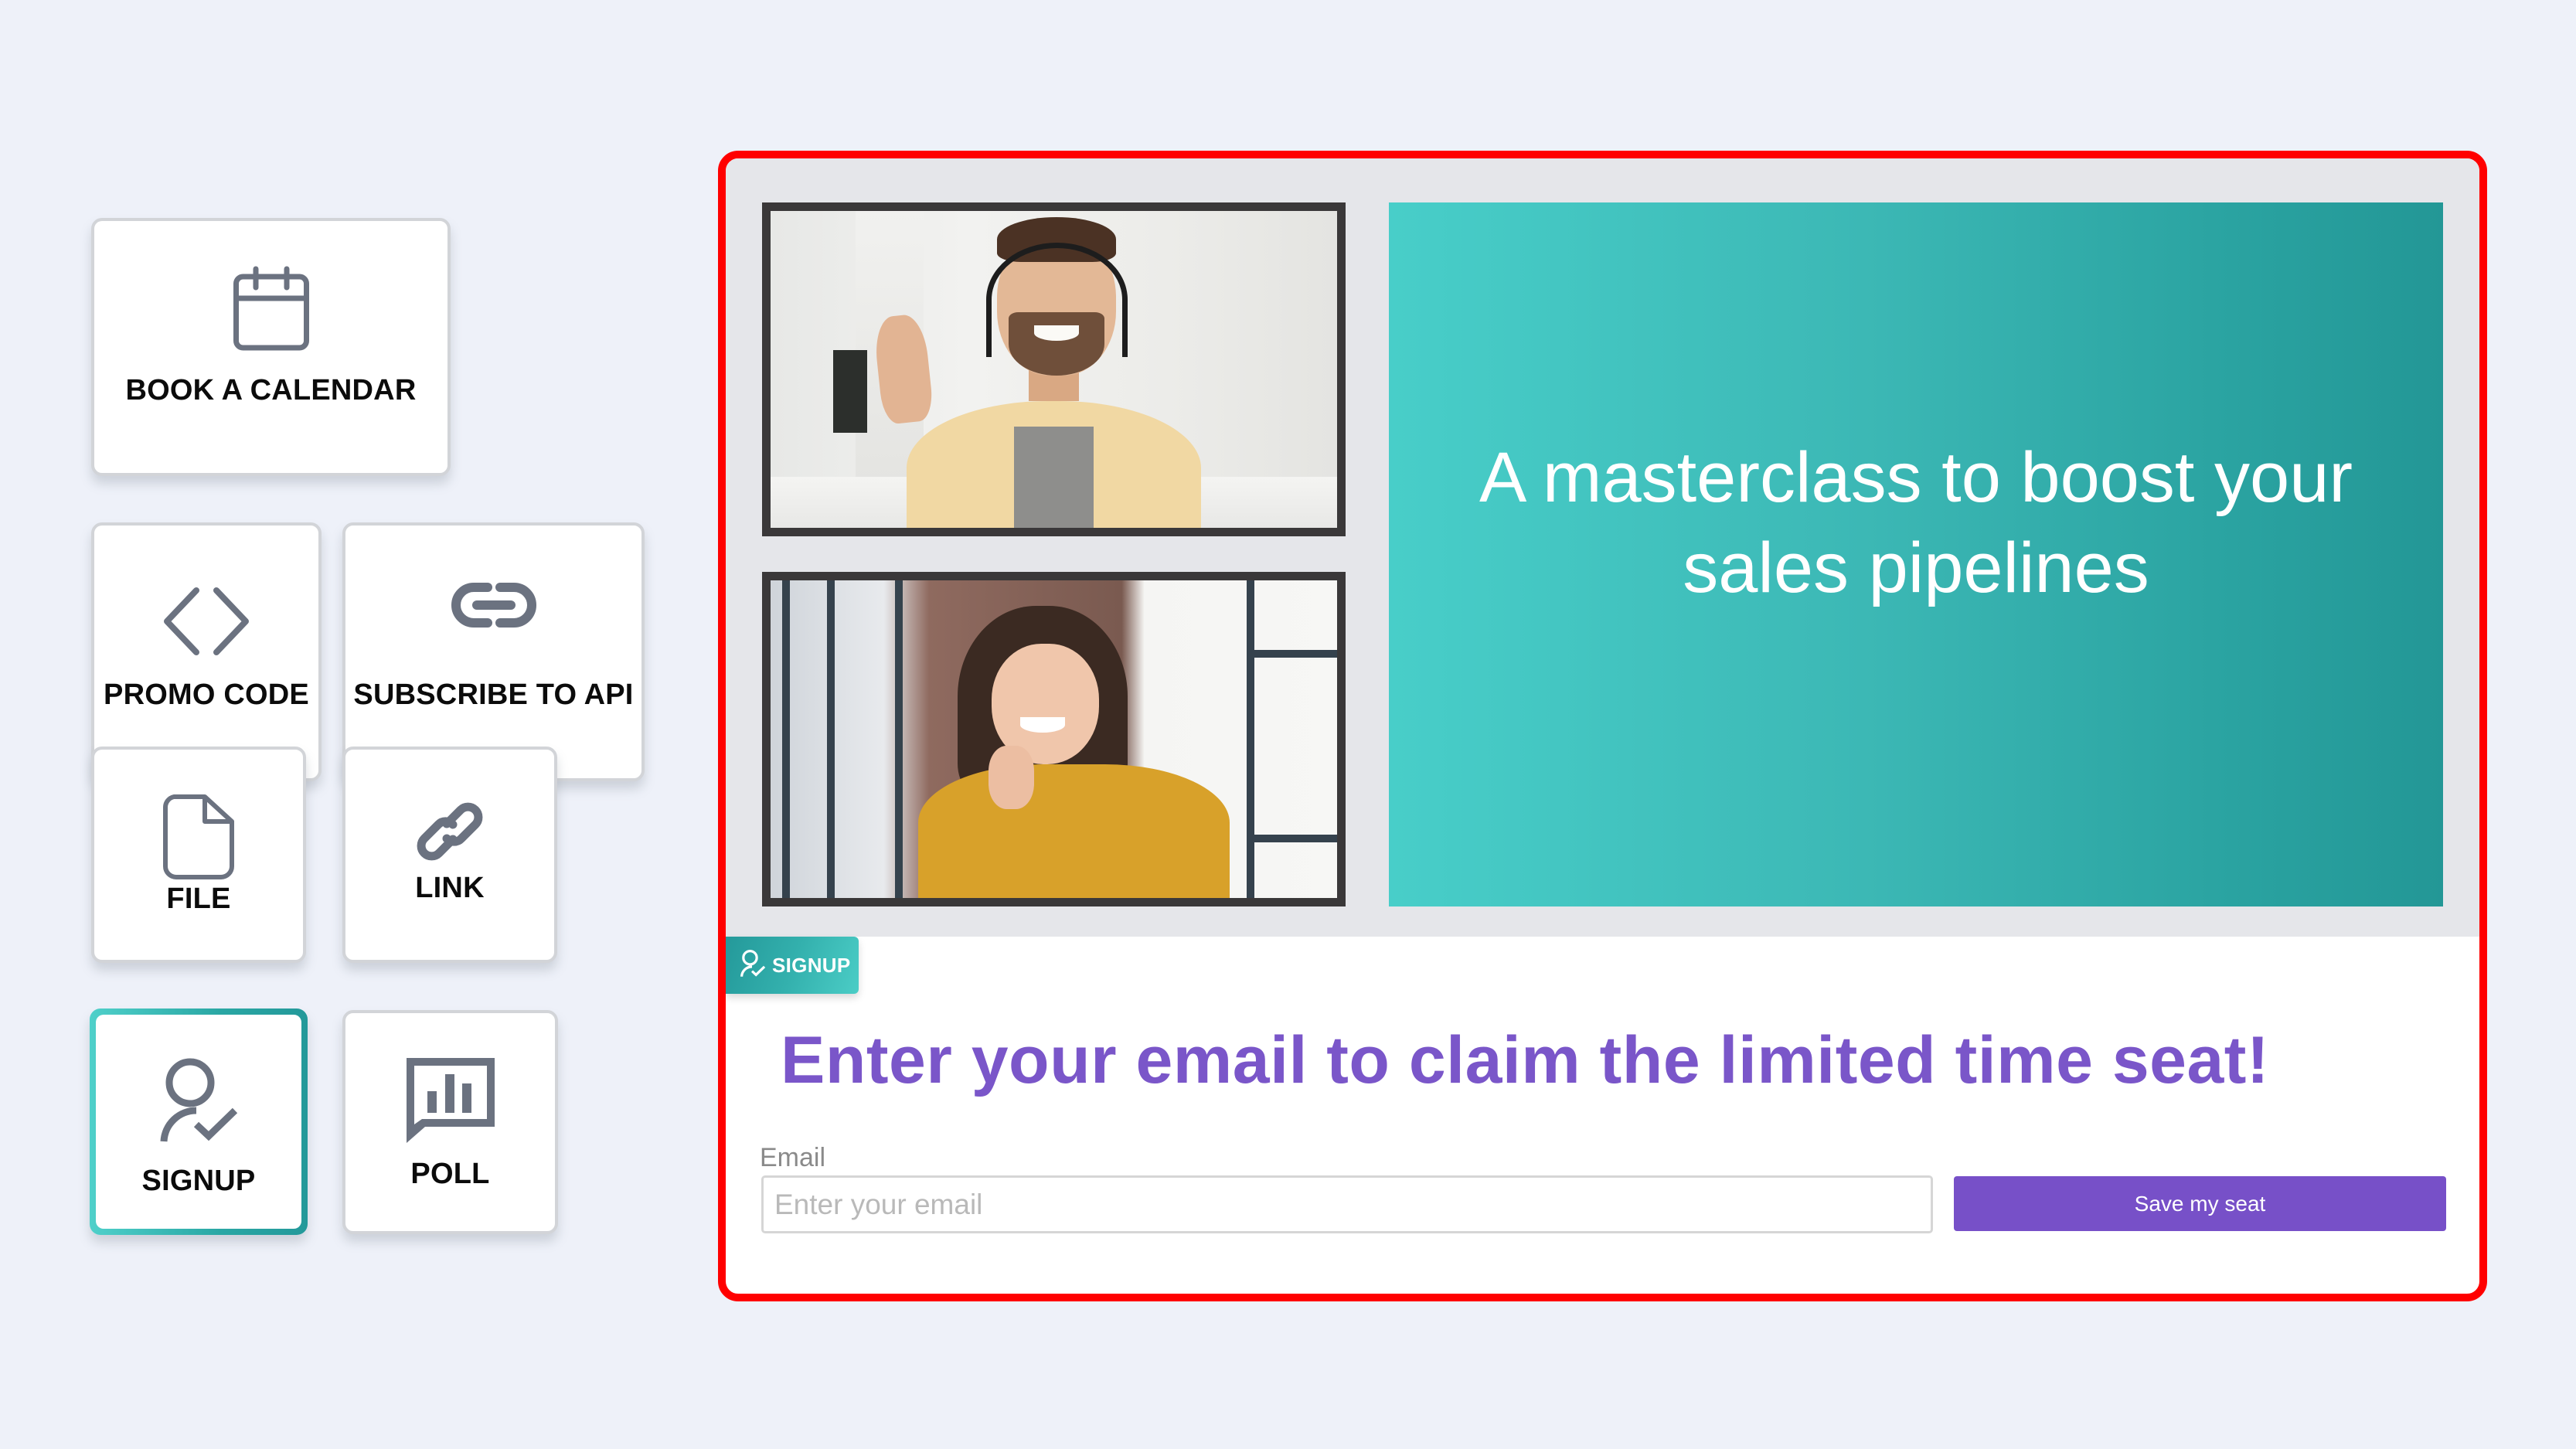 The height and width of the screenshot is (1449, 2576). What do you see at coordinates (793, 1157) in the screenshot?
I see `email-label: Email` at bounding box center [793, 1157].